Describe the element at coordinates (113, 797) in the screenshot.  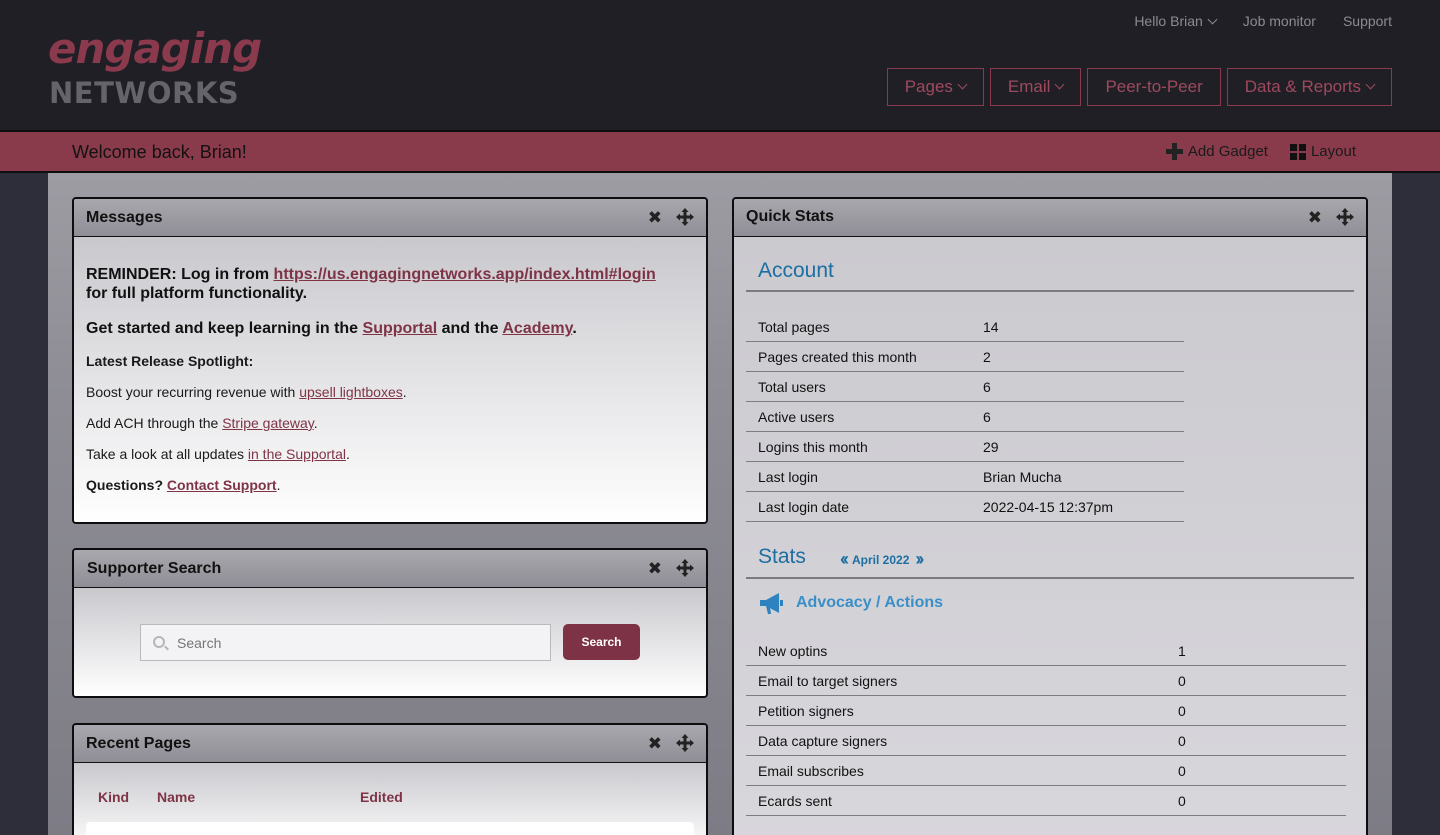
I see `col-kind: Kind` at that location.